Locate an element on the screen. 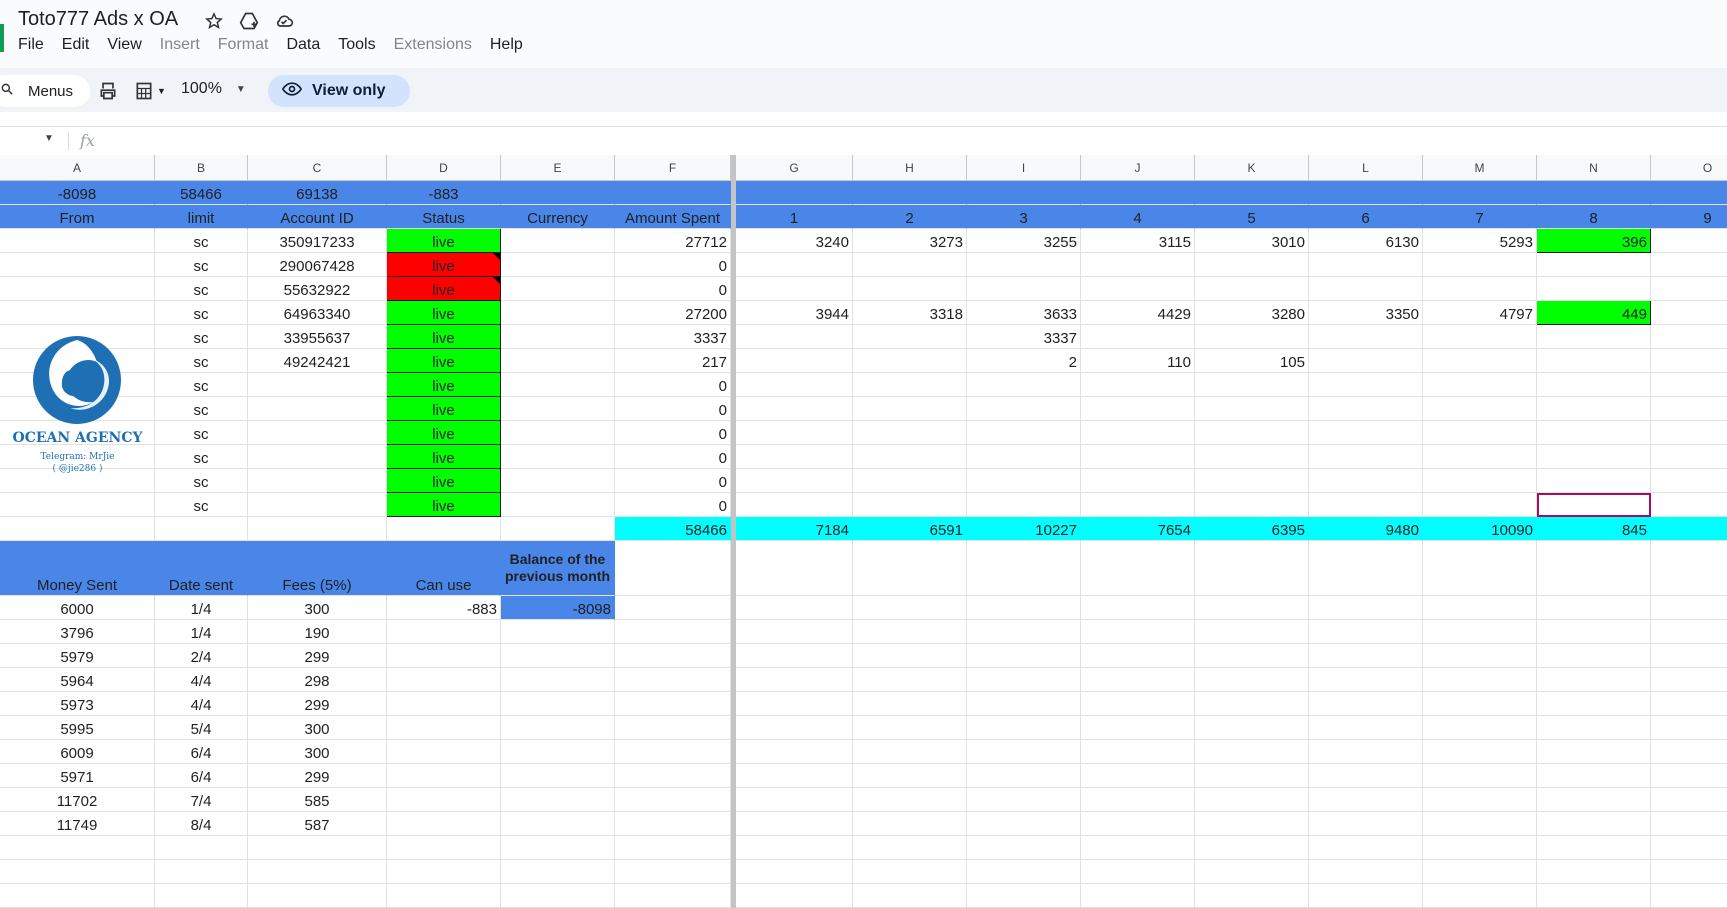 Image resolution: width=1727 pixels, height=908 pixels. amount-spent-cell: 27712 is located at coordinates (673, 241).